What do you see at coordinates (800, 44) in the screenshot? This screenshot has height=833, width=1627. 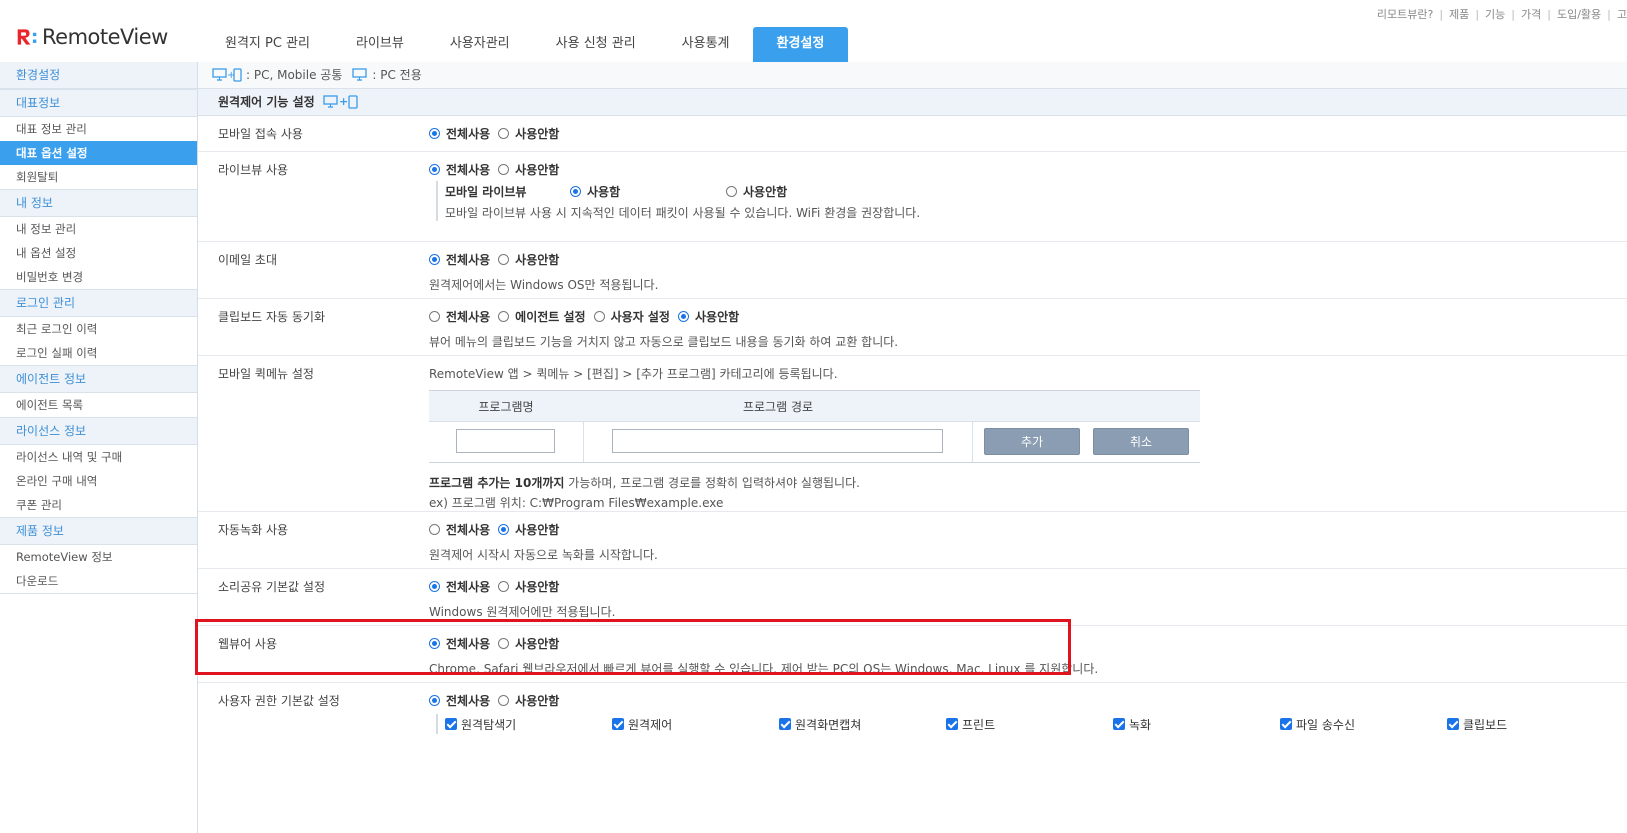 I see `tab-settings: 환경설정` at bounding box center [800, 44].